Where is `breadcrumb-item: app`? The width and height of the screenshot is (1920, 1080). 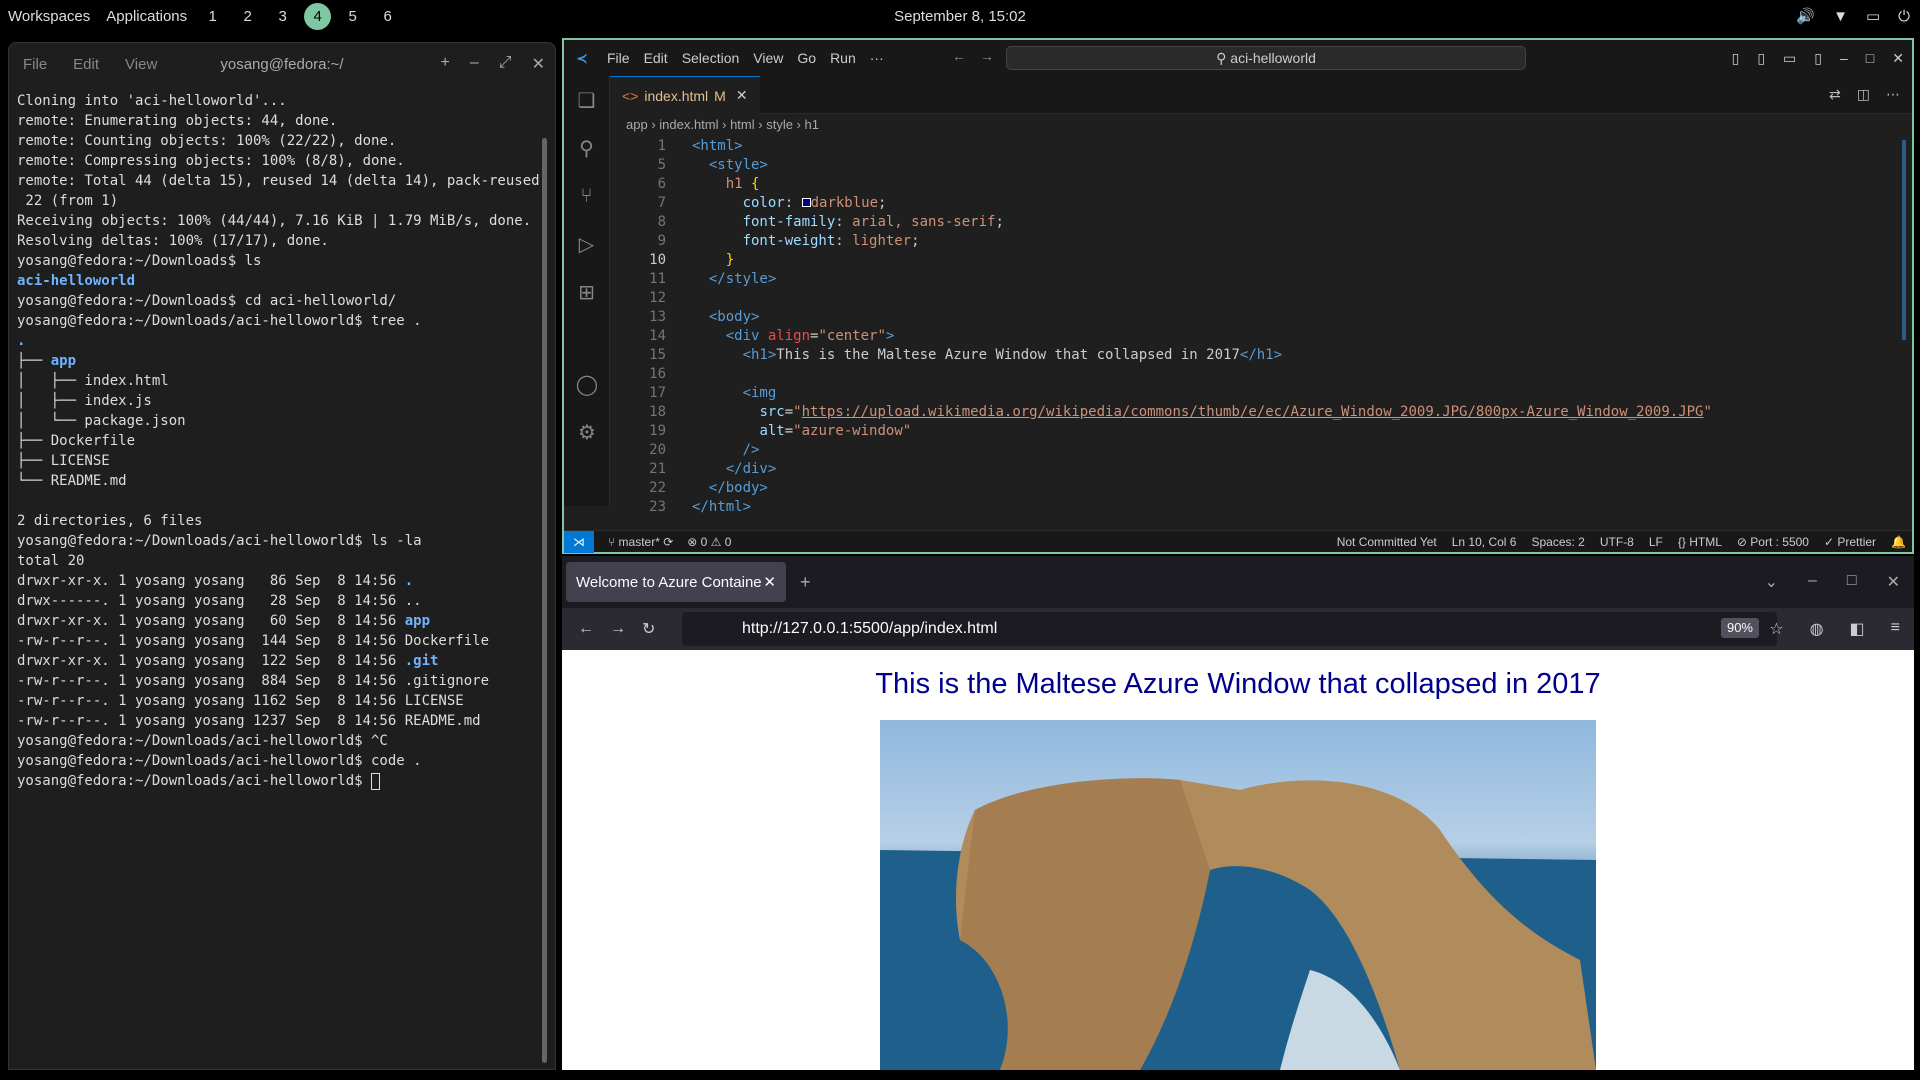
breadcrumb-item: app is located at coordinates (637, 124).